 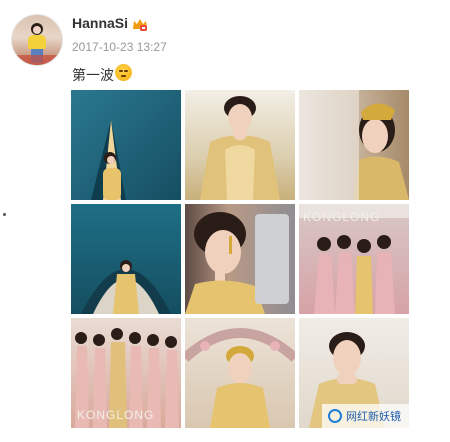 What do you see at coordinates (373, 417) in the screenshot?
I see `watermark-text: 网红新妖镜` at bounding box center [373, 417].